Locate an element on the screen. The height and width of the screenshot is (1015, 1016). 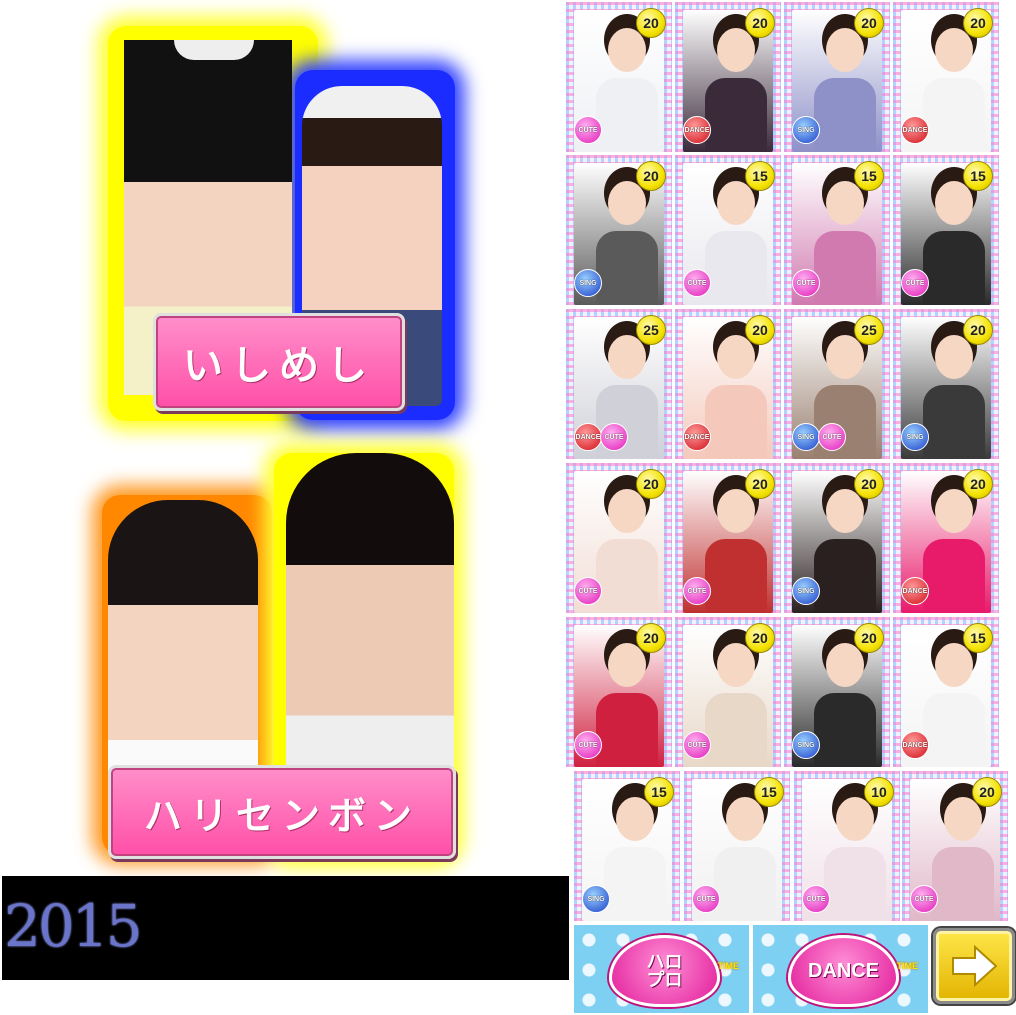
dance-label: DANCE is located at coordinates (843, 970).